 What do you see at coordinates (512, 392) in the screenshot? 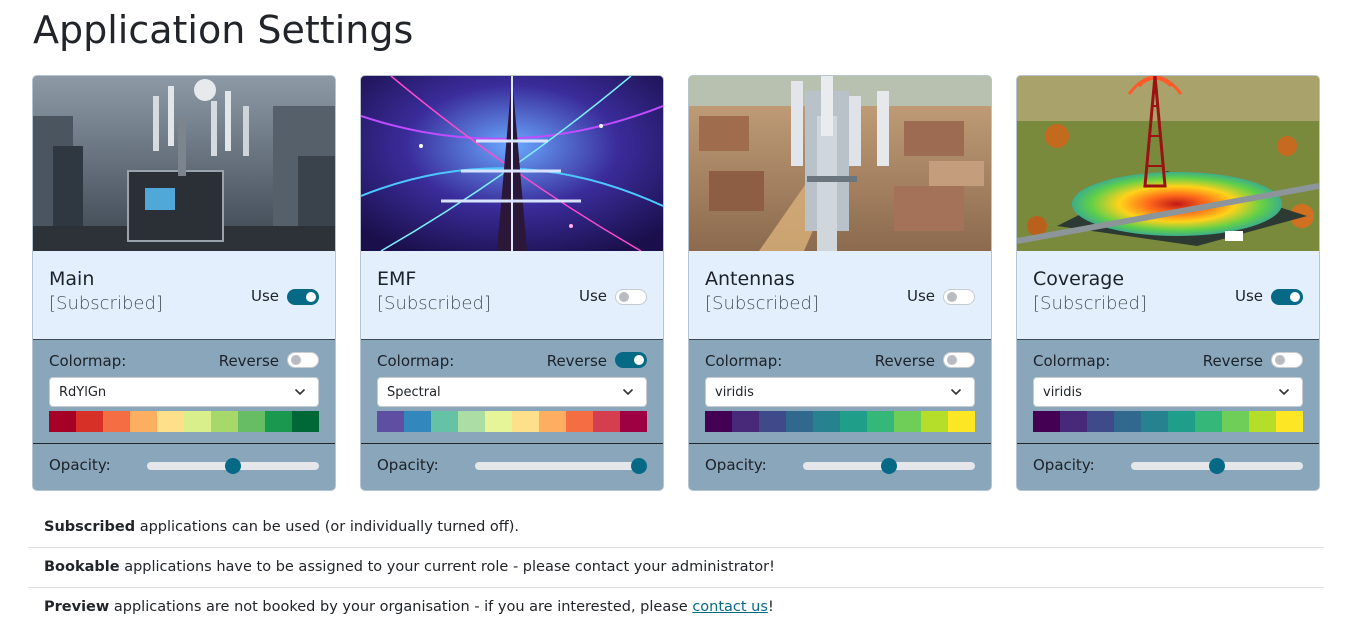
I see `colormap-select-emf: Spectral` at bounding box center [512, 392].